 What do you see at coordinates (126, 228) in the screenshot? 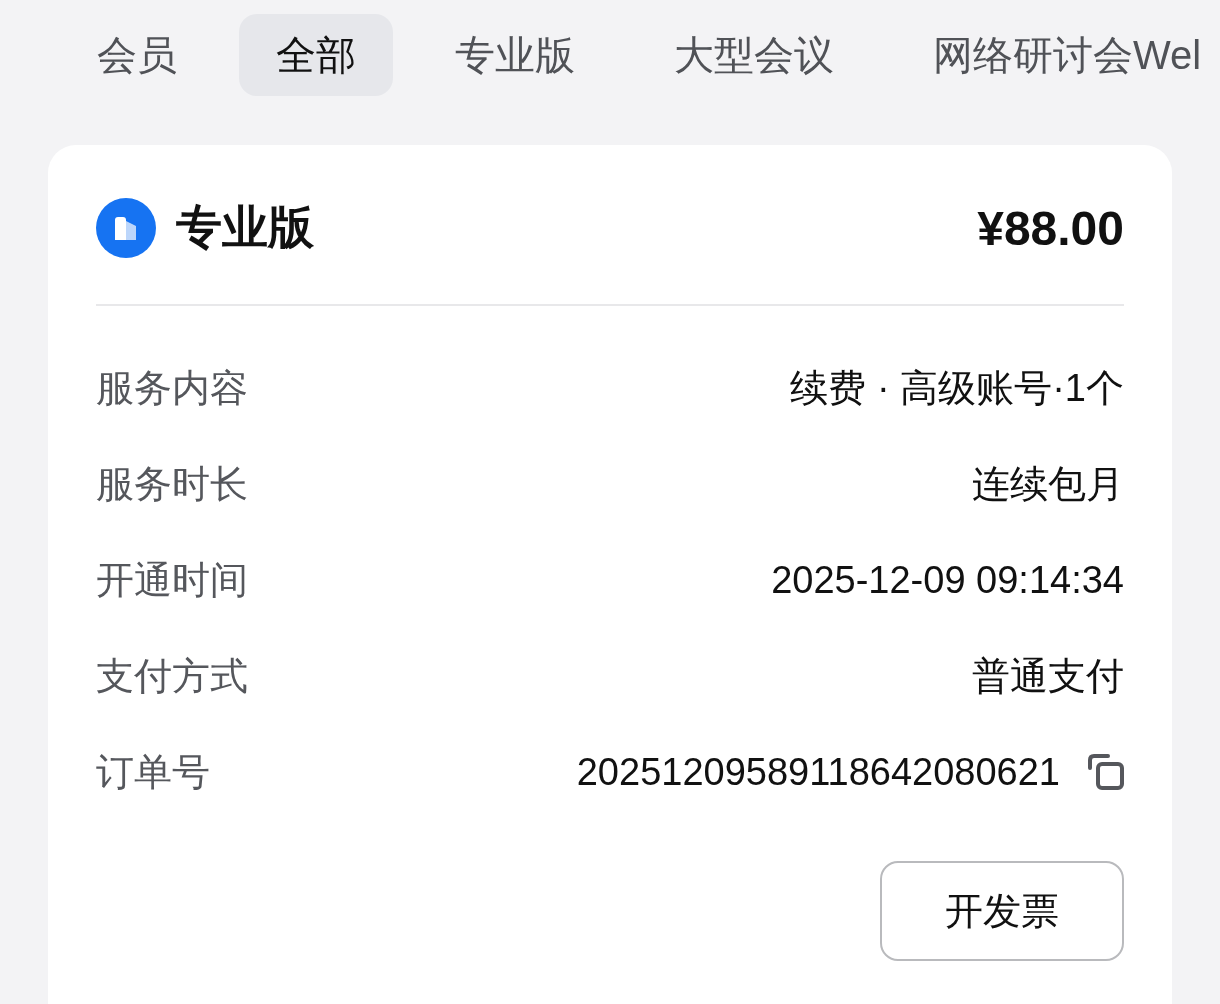
I see `building-icon` at bounding box center [126, 228].